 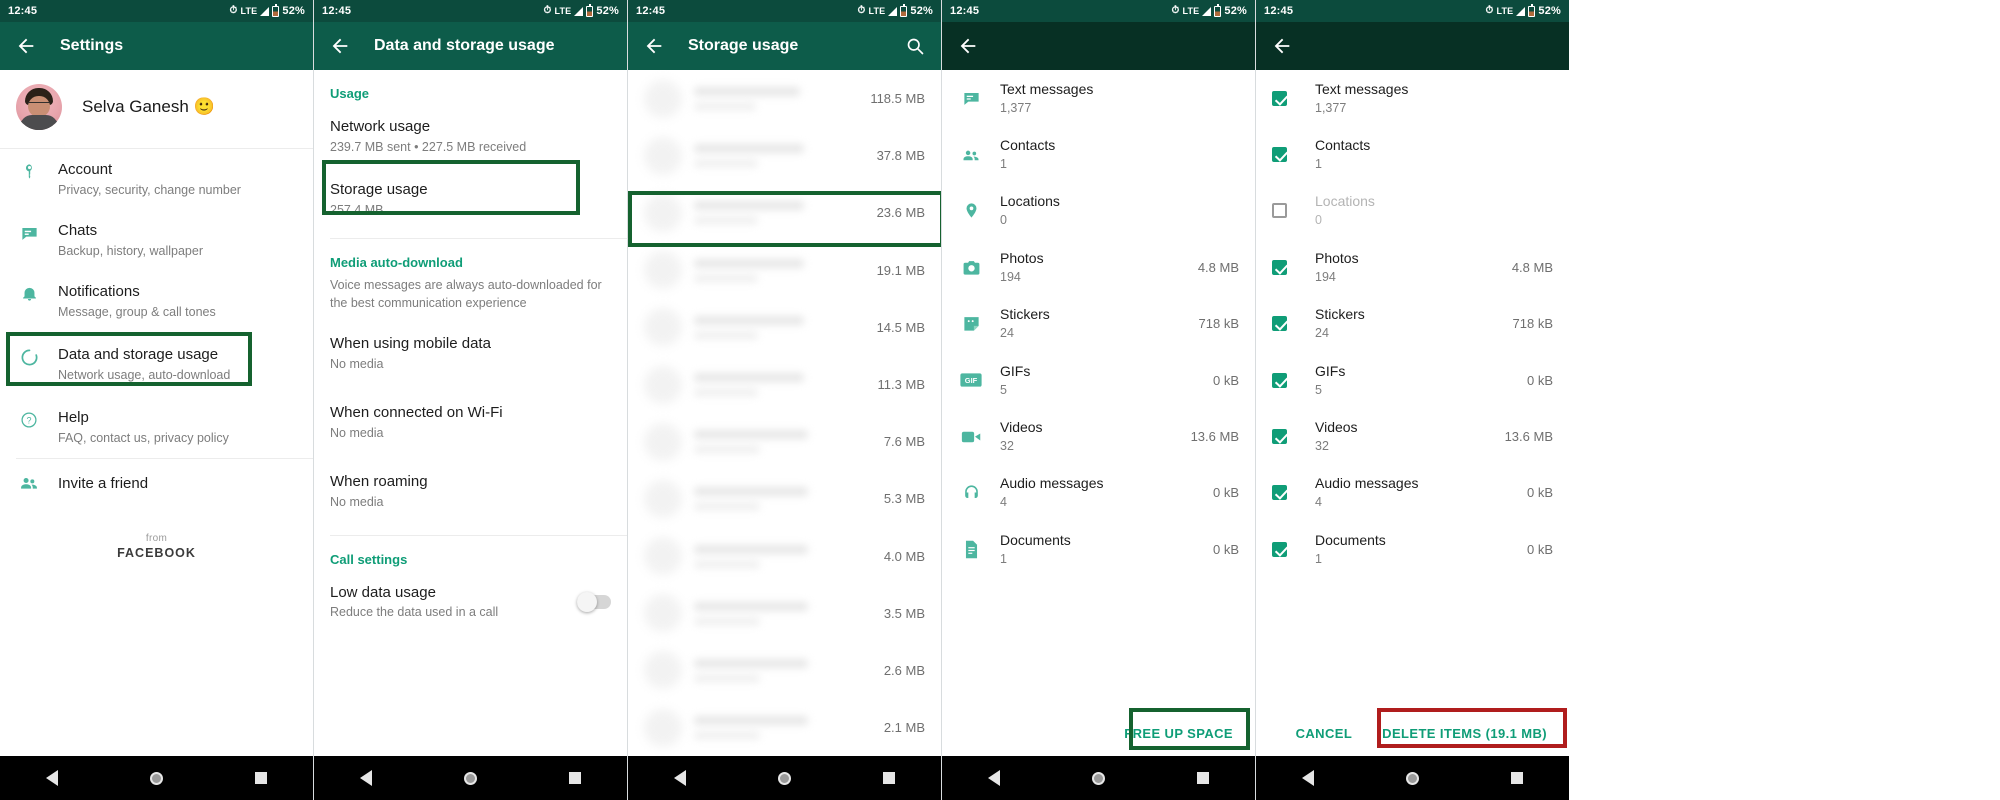 What do you see at coordinates (784, 670) in the screenshot?
I see `list-item: 2.6 MB` at bounding box center [784, 670].